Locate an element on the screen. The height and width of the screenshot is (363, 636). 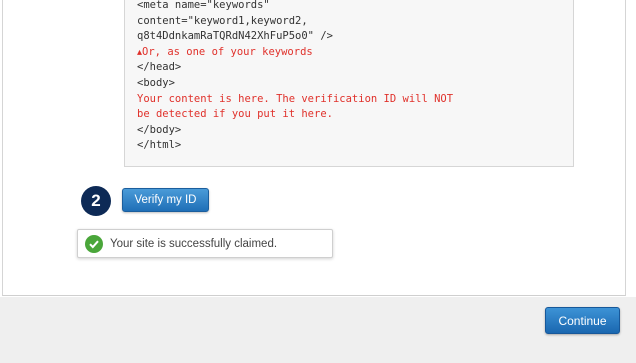
code-line: </html> is located at coordinates (159, 145).